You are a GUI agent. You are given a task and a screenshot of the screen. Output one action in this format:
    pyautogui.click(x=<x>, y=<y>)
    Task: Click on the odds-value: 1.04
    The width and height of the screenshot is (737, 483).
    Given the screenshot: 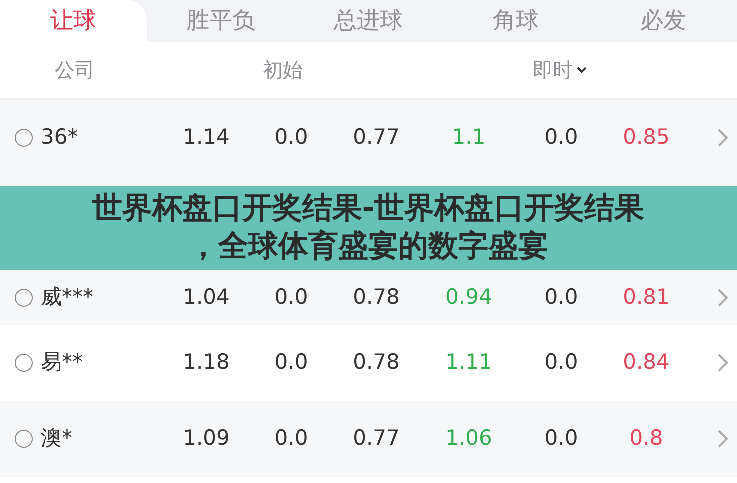 What is the action you would take?
    pyautogui.click(x=206, y=297)
    